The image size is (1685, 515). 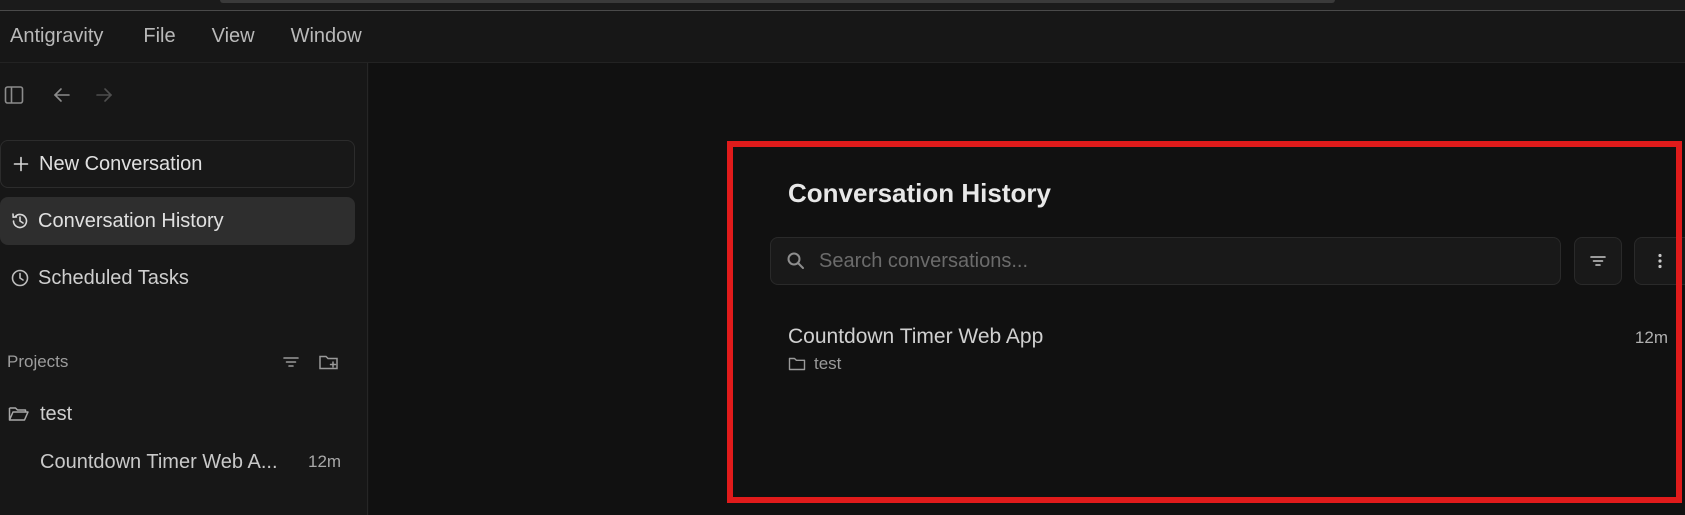 I want to click on projects-label: Projects, so click(x=38, y=361).